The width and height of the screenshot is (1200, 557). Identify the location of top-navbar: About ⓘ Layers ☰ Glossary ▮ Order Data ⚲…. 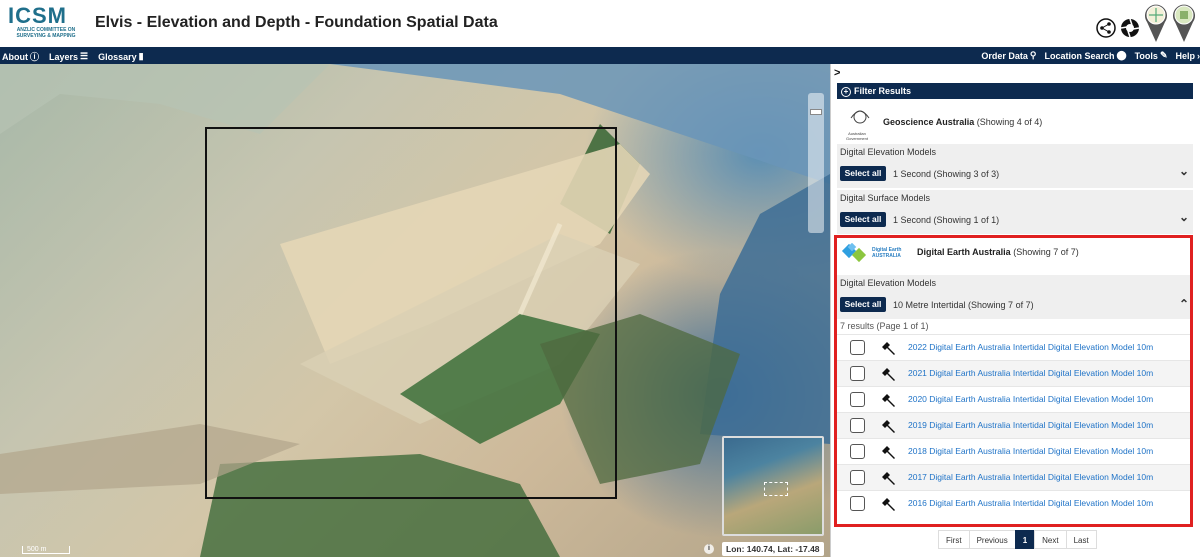
(600, 55).